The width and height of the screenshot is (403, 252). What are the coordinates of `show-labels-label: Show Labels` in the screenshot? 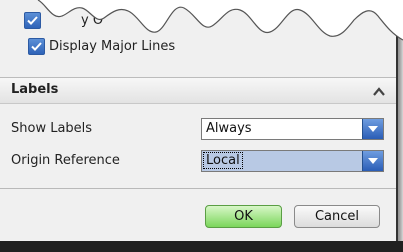 It's located at (52, 128).